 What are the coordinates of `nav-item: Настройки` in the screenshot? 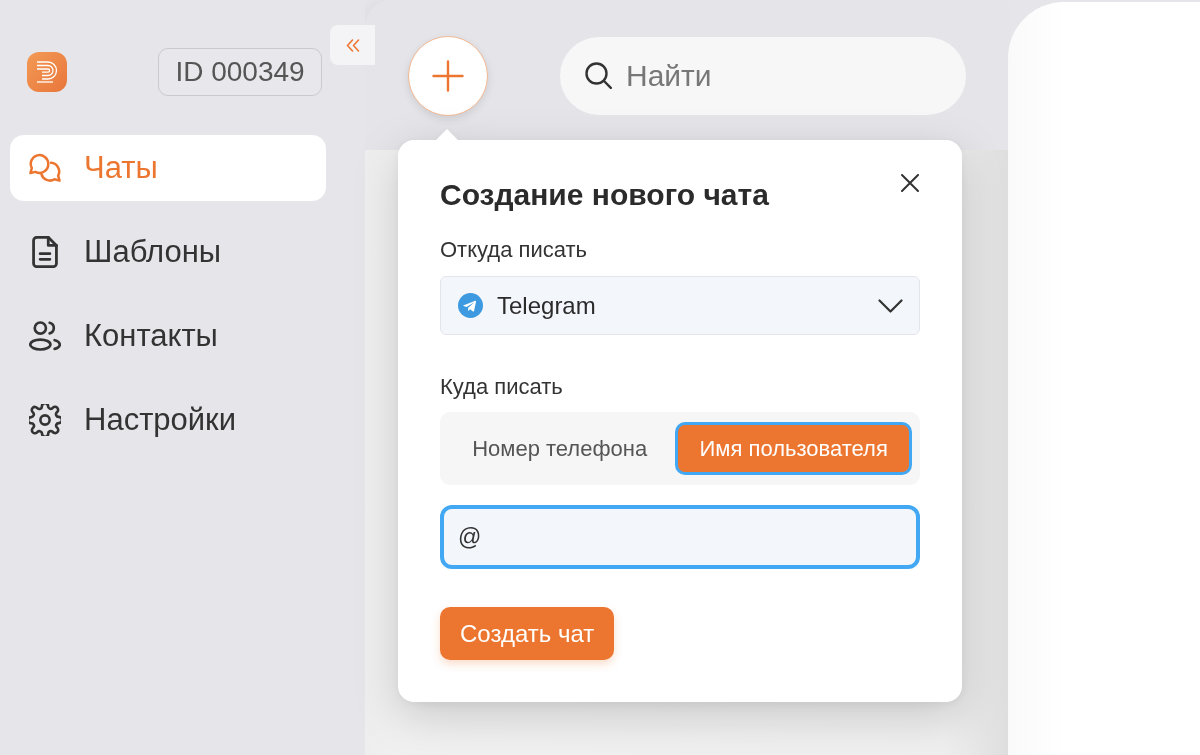 It's located at (168, 420).